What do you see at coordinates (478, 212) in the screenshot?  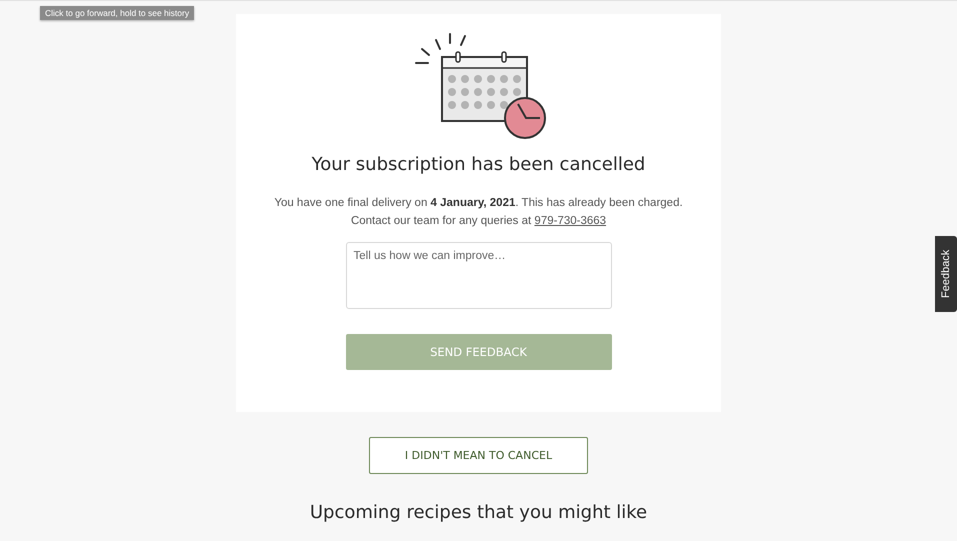 I see `cancellation-message: You have one final delivery on 4 January, 2021. This has already been charged. Contact our team for any queries at 979-730-3663` at bounding box center [478, 212].